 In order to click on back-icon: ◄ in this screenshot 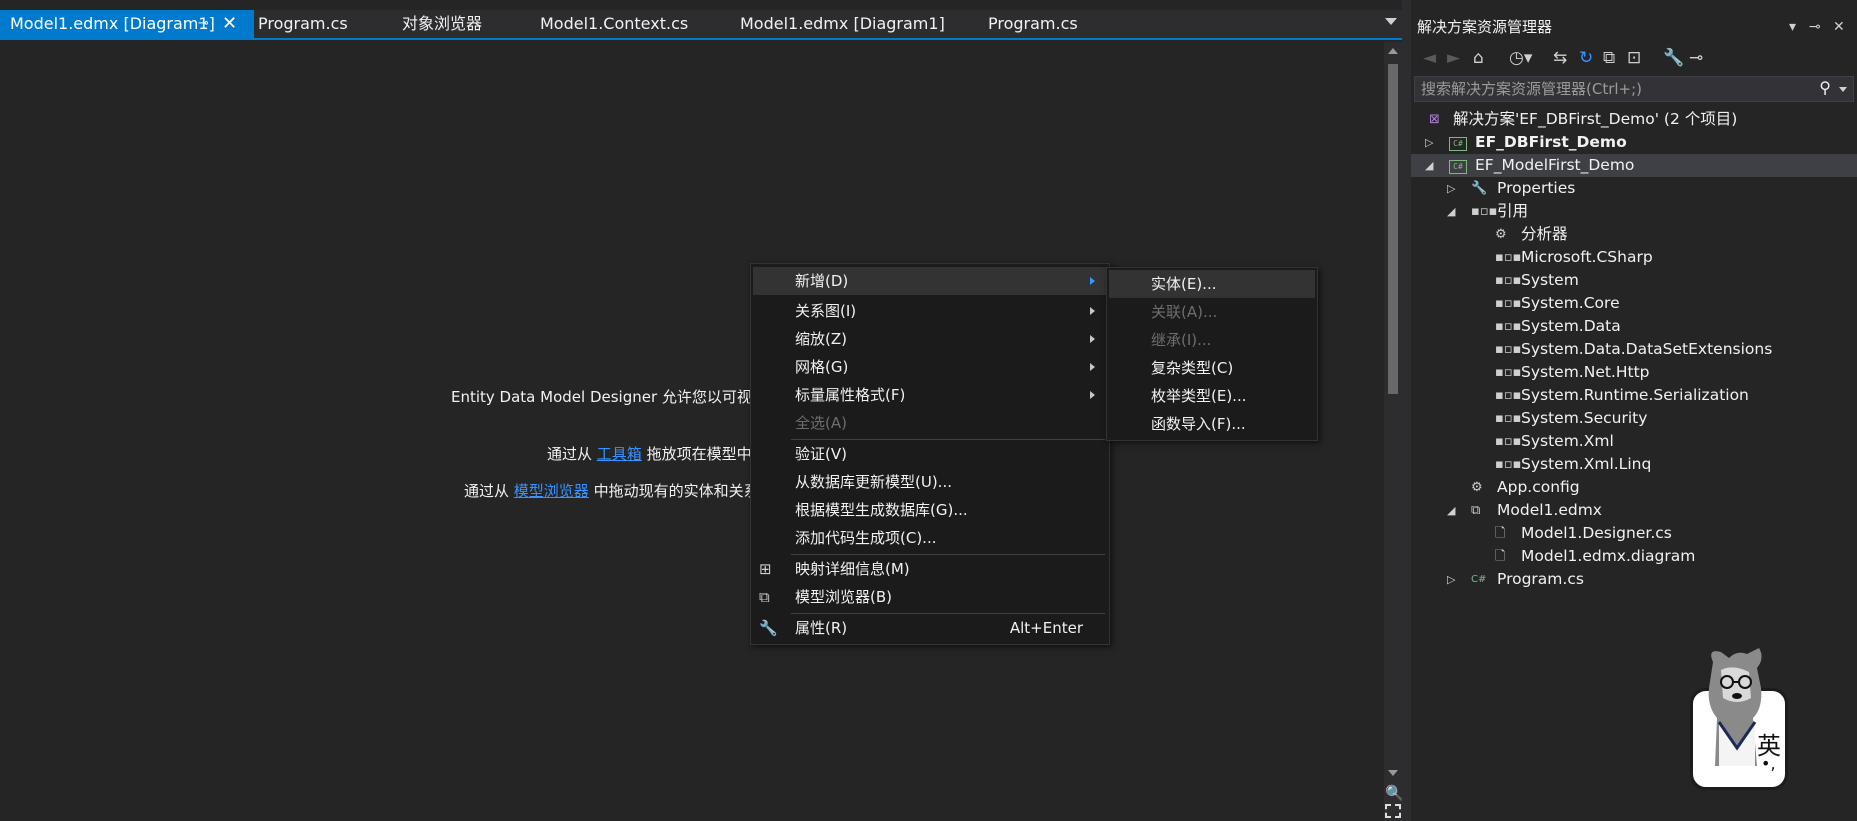, I will do `click(1429, 58)`.